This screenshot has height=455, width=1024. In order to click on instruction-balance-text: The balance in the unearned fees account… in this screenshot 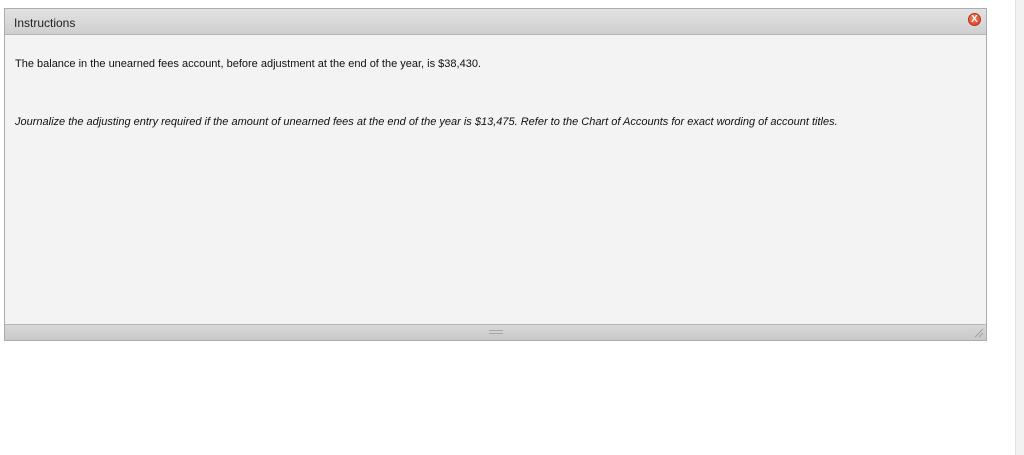, I will do `click(248, 64)`.